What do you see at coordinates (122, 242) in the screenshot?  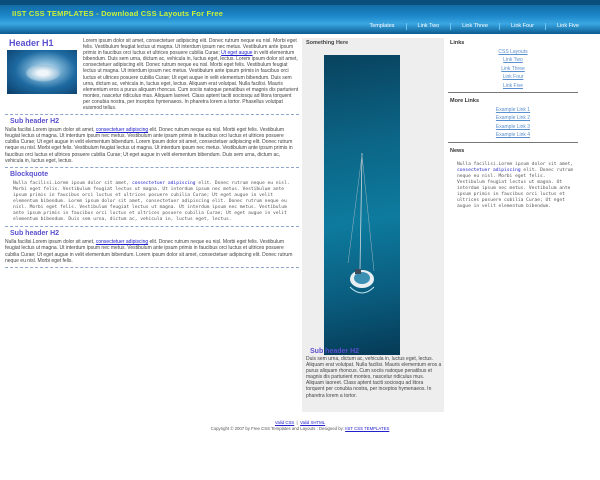 I see `sub2-link: consectetuer adipiscing` at bounding box center [122, 242].